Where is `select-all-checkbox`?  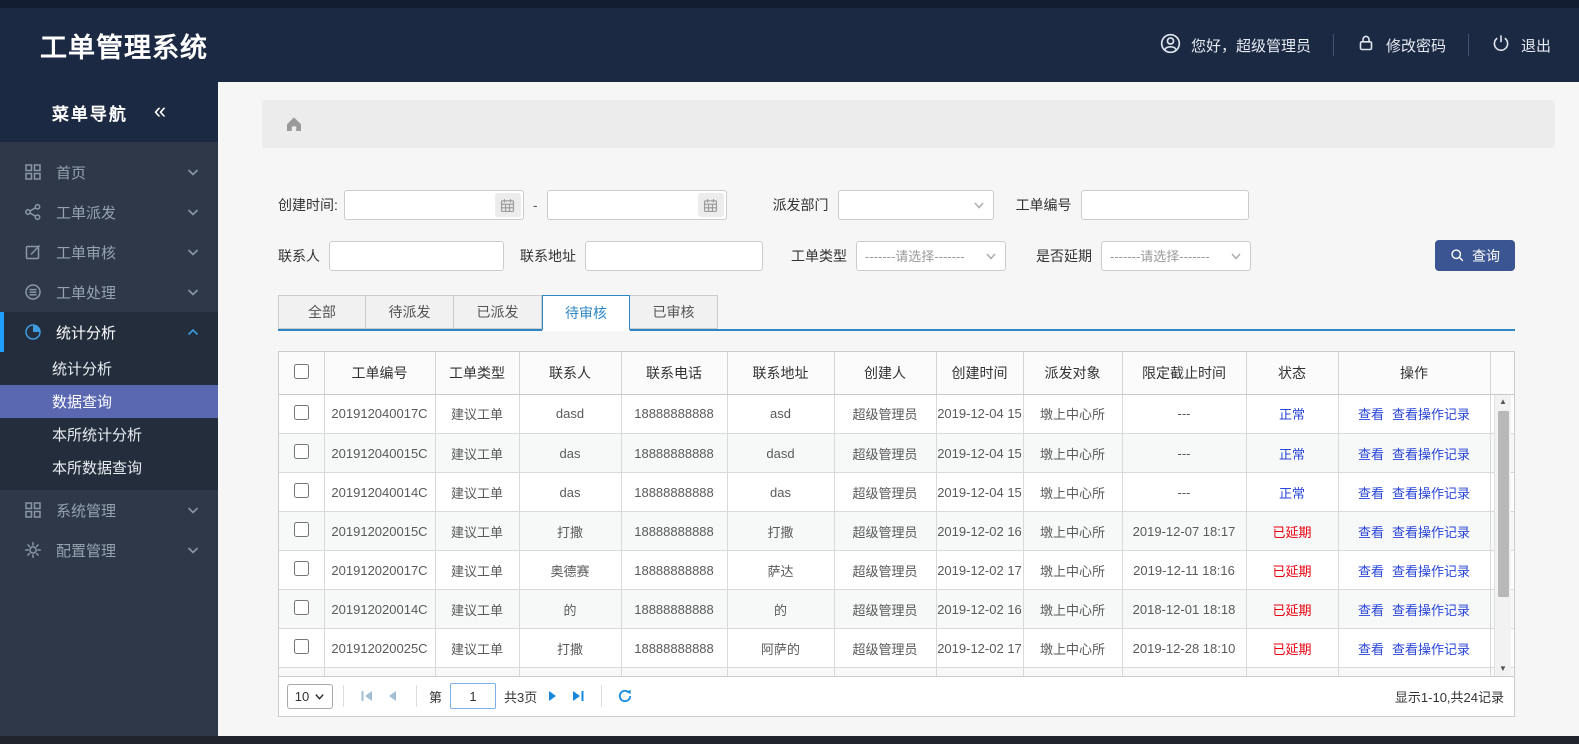 select-all-checkbox is located at coordinates (301, 371).